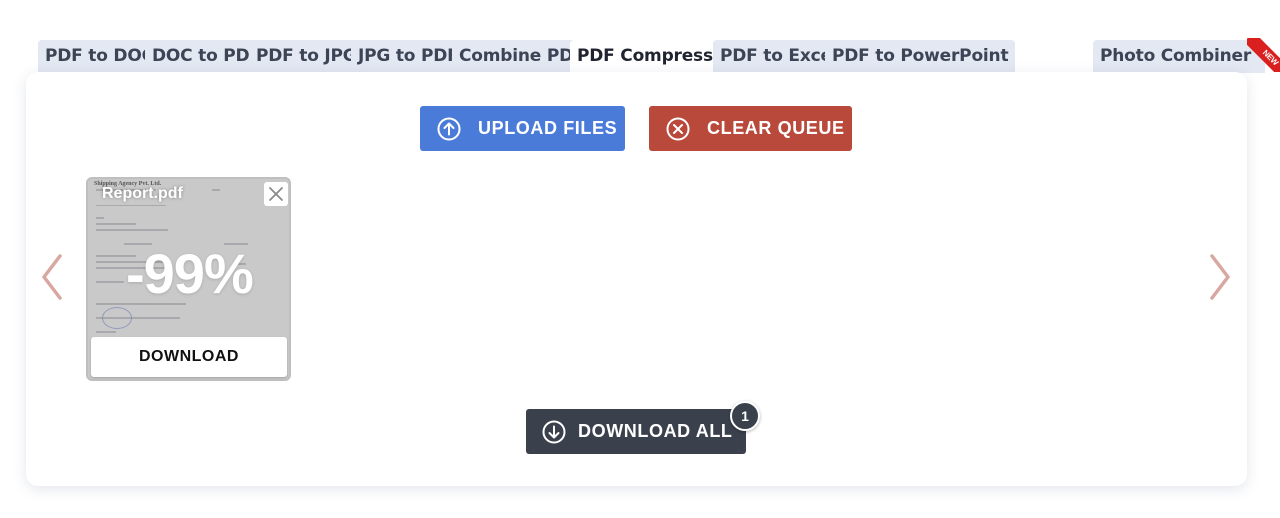 Image resolution: width=1280 pixels, height=518 pixels. Describe the element at coordinates (655, 431) in the screenshot. I see `download-all-label: DOWNLOAD ALL` at that location.